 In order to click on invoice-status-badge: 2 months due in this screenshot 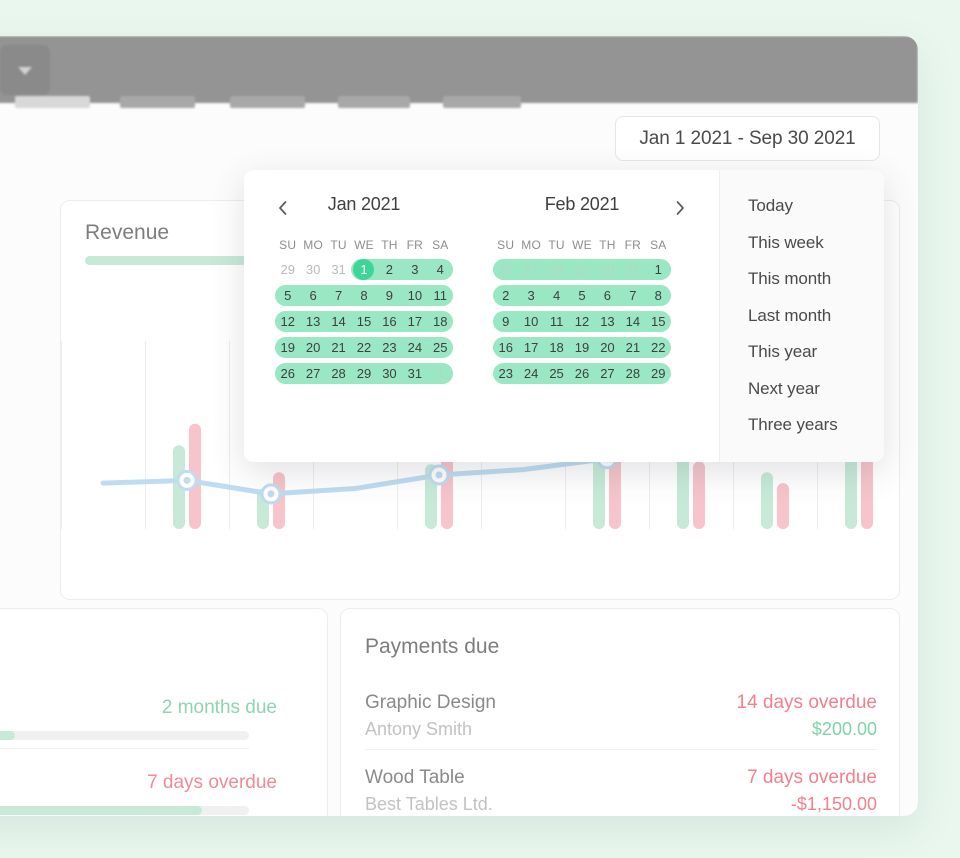, I will do `click(219, 707)`.